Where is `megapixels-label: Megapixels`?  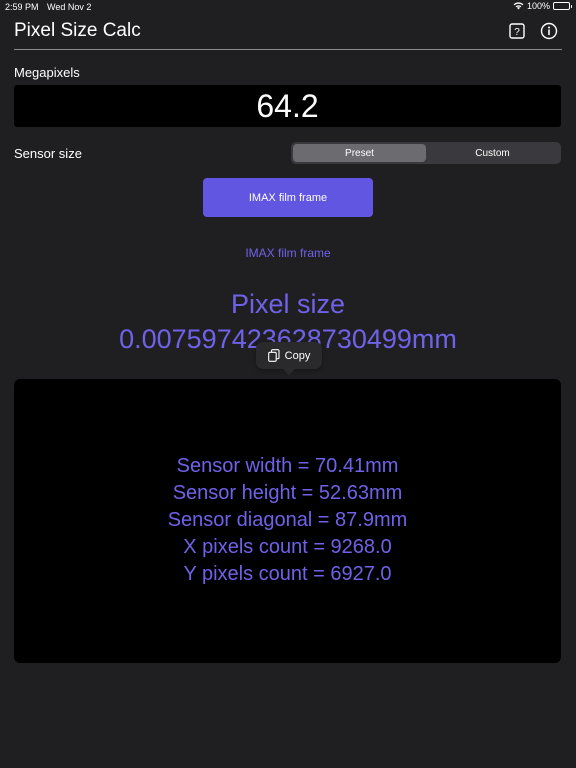
megapixels-label: Megapixels is located at coordinates (47, 72).